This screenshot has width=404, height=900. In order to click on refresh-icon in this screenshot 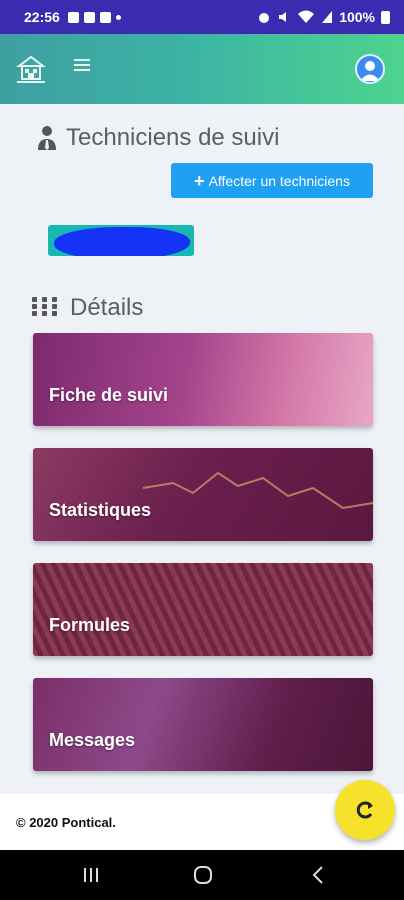, I will do `click(364, 810)`.